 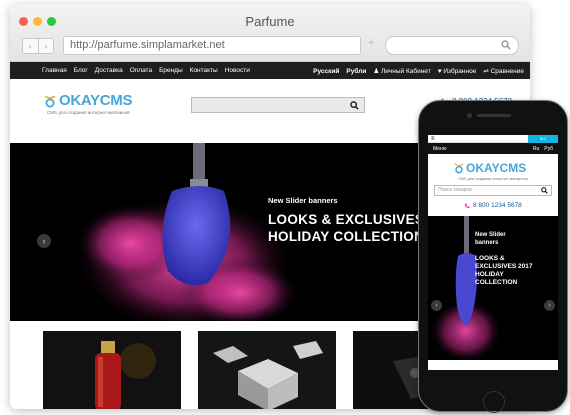 I want to click on favorites-link: ♥ Избранное, so click(x=457, y=71).